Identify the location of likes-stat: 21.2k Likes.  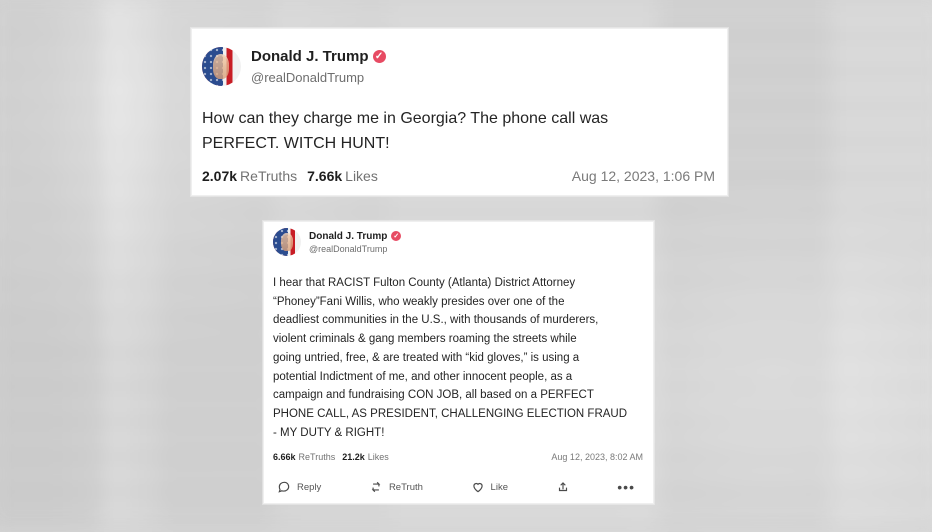
(365, 457).